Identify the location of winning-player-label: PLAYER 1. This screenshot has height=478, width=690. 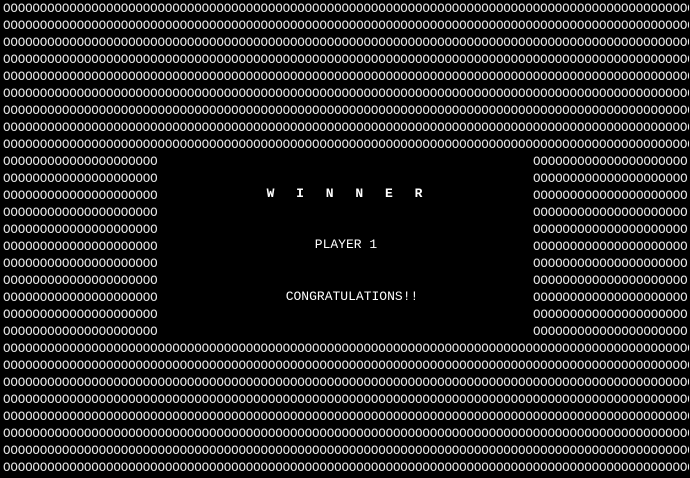
(346, 244).